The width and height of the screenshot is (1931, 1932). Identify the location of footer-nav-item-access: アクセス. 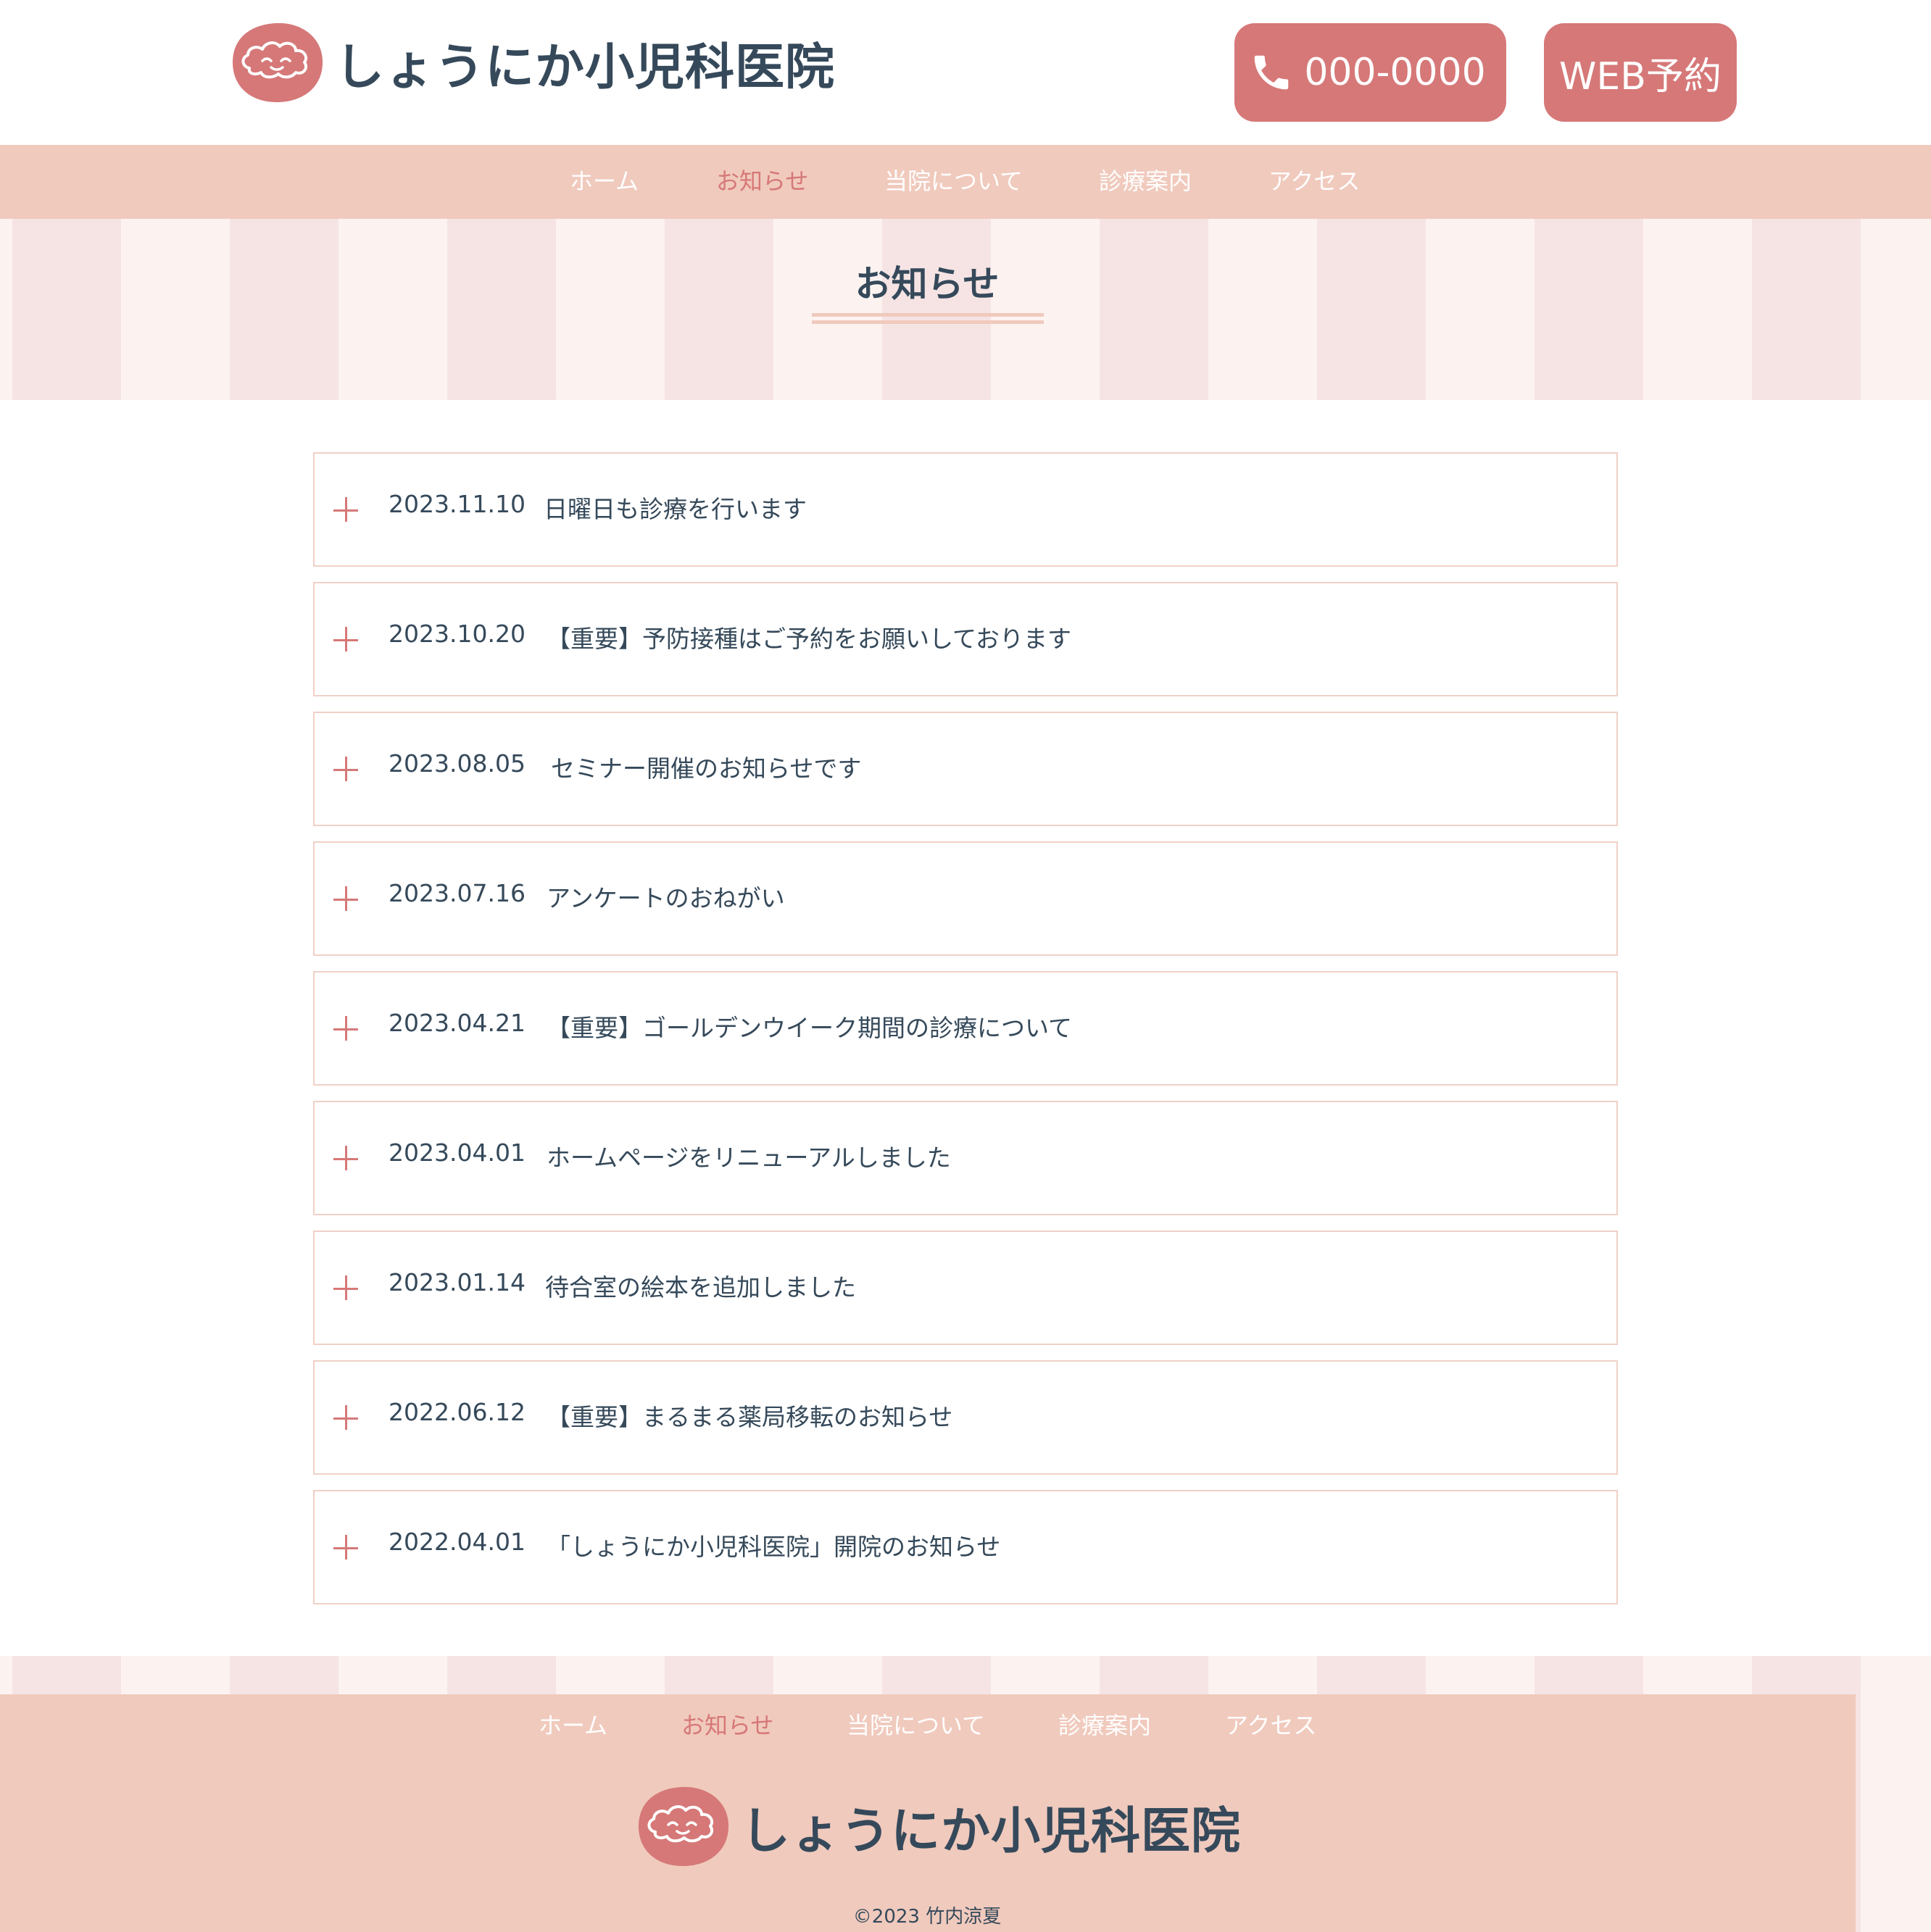
(1270, 1726).